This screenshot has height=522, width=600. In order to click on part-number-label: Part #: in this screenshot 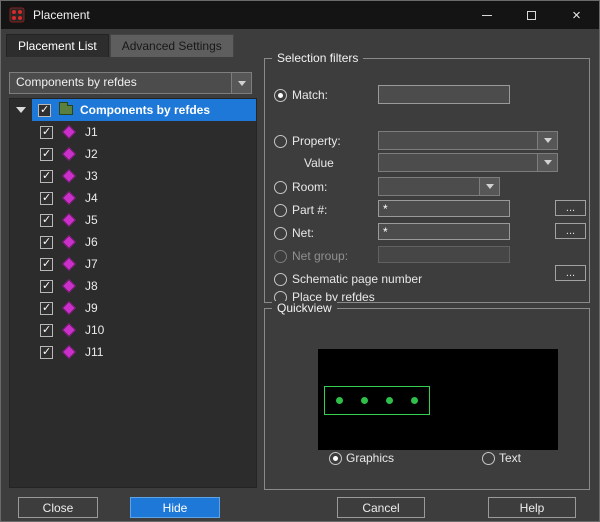, I will do `click(310, 210)`.